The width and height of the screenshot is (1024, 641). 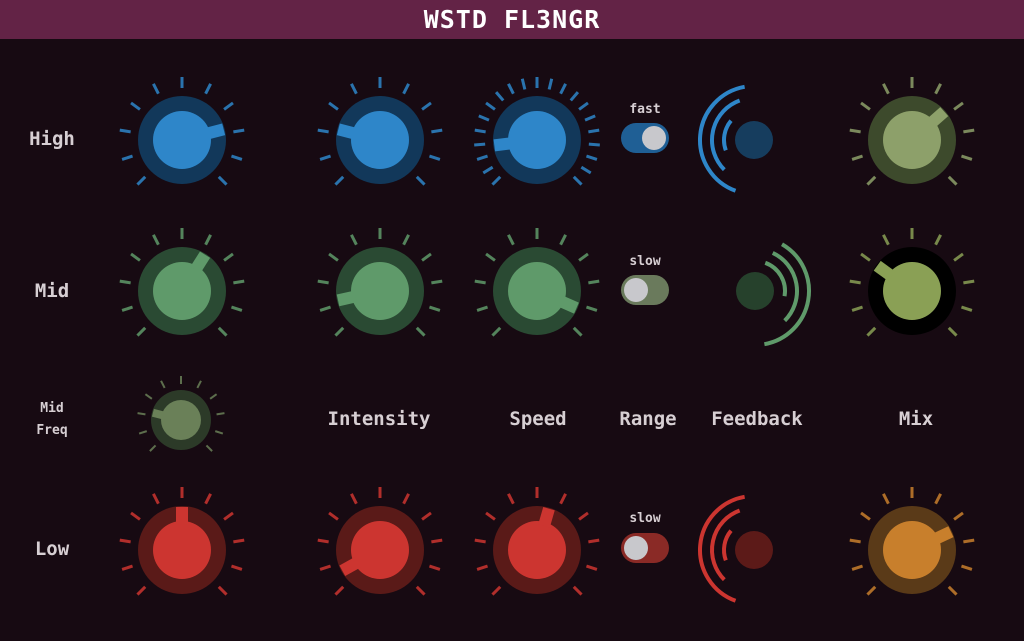 I want to click on mid-intensity-knob, so click(x=380, y=291).